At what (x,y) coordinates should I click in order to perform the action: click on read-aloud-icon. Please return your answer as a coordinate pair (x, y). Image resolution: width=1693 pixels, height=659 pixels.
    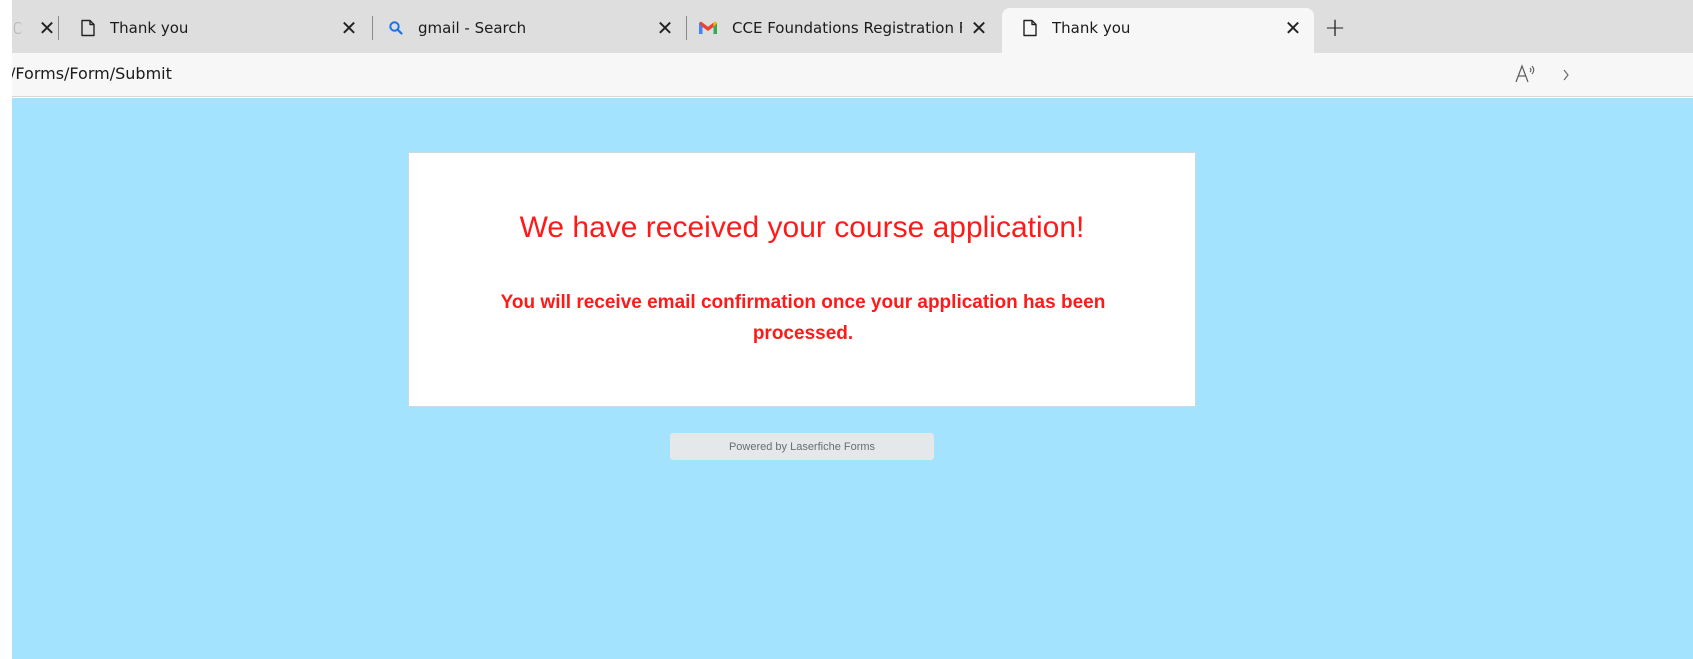
    Looking at the image, I should click on (1527, 75).